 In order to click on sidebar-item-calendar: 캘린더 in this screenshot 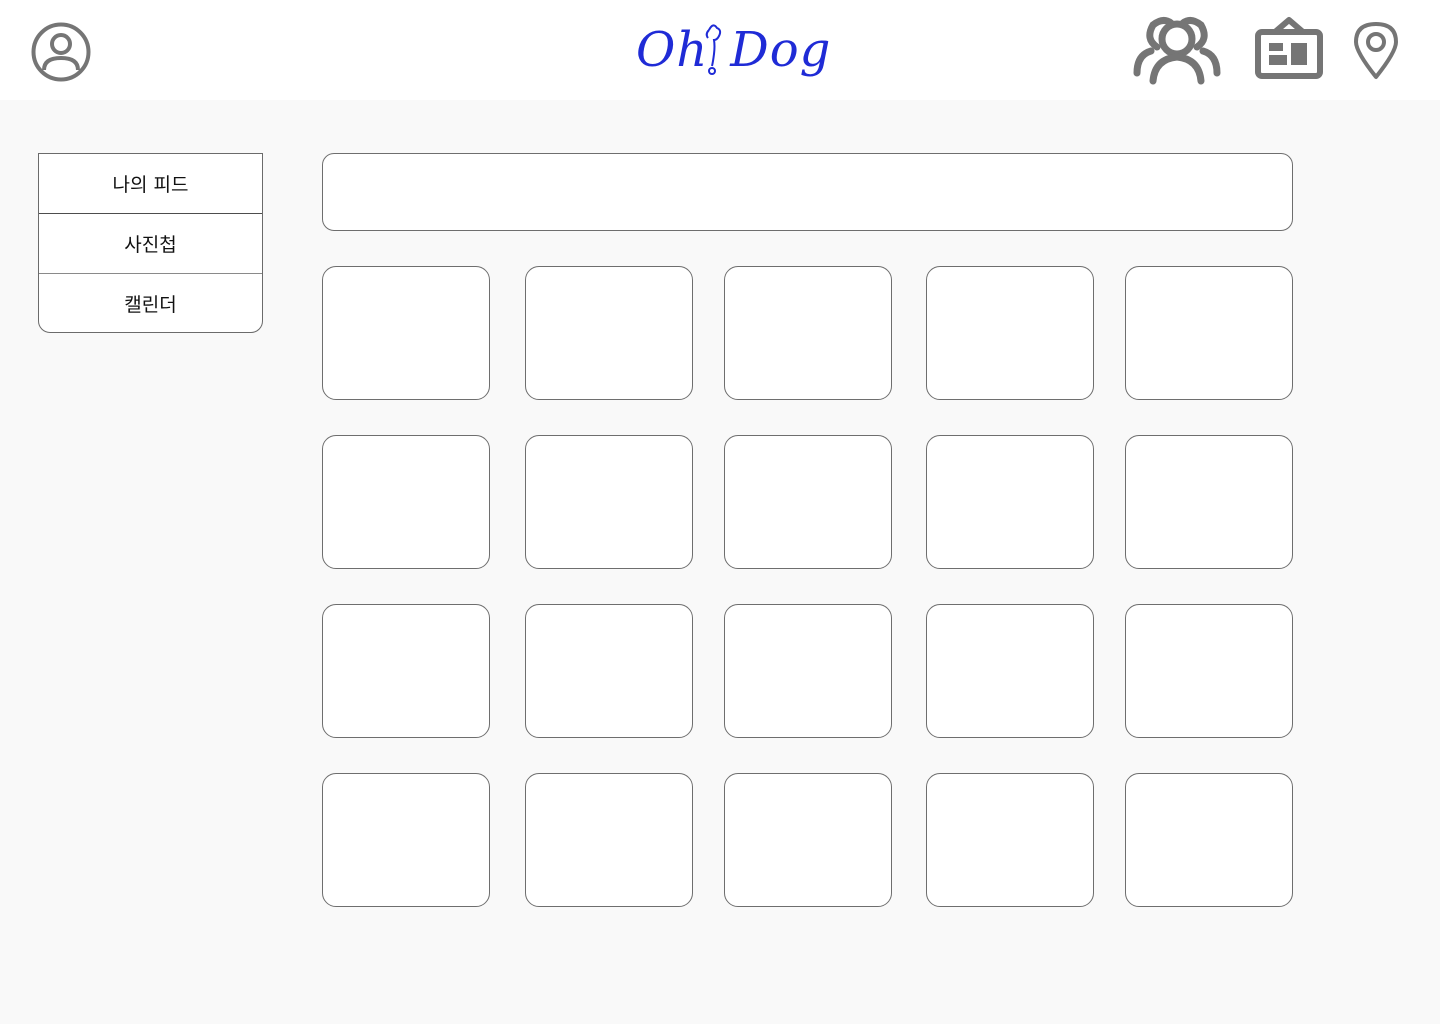, I will do `click(150, 303)`.